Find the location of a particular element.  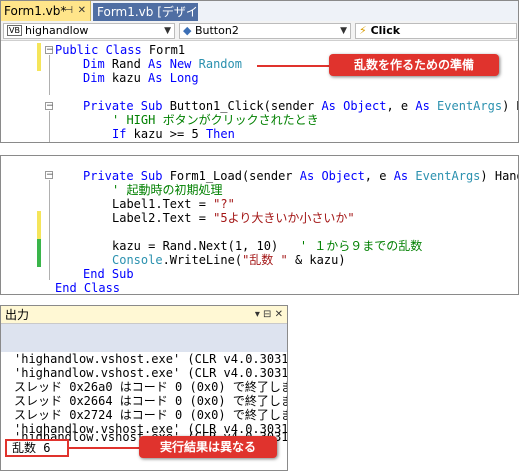

navigation-bar: VB highandlow ▼ ◆ Button2 ▼ ⚡ Click is located at coordinates (259, 31).